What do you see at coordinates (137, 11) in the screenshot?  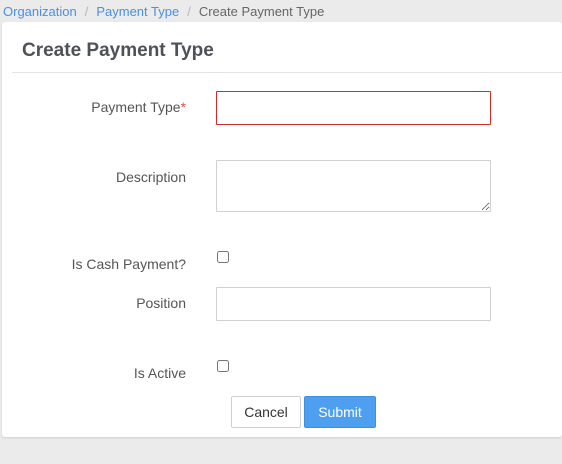 I see `breadcrumb-link-payment-type: Payment Type` at bounding box center [137, 11].